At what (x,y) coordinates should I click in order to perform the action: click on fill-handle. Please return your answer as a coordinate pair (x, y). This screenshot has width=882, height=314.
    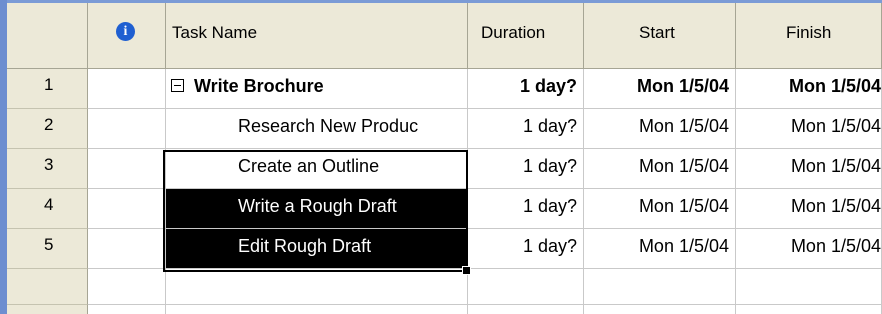
    Looking at the image, I should click on (466, 270).